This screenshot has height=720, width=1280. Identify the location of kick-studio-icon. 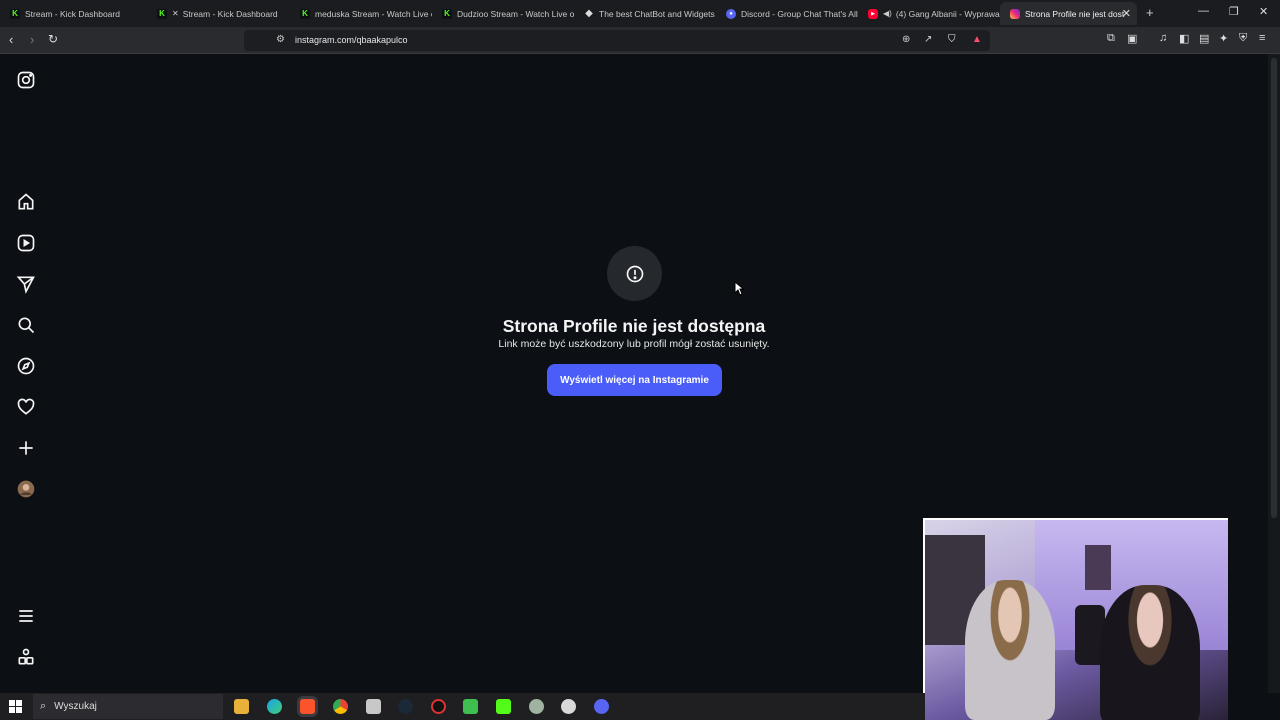
(503, 706).